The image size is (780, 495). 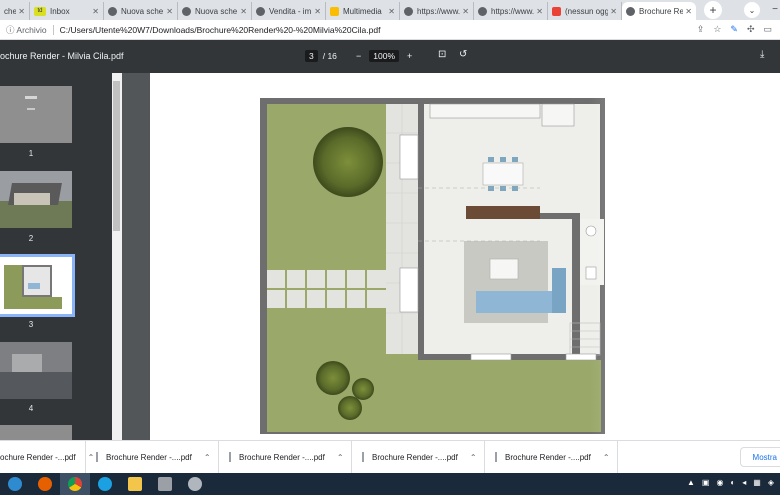 What do you see at coordinates (659, 11) in the screenshot?
I see `tab-active: Brochure Re ✕` at bounding box center [659, 11].